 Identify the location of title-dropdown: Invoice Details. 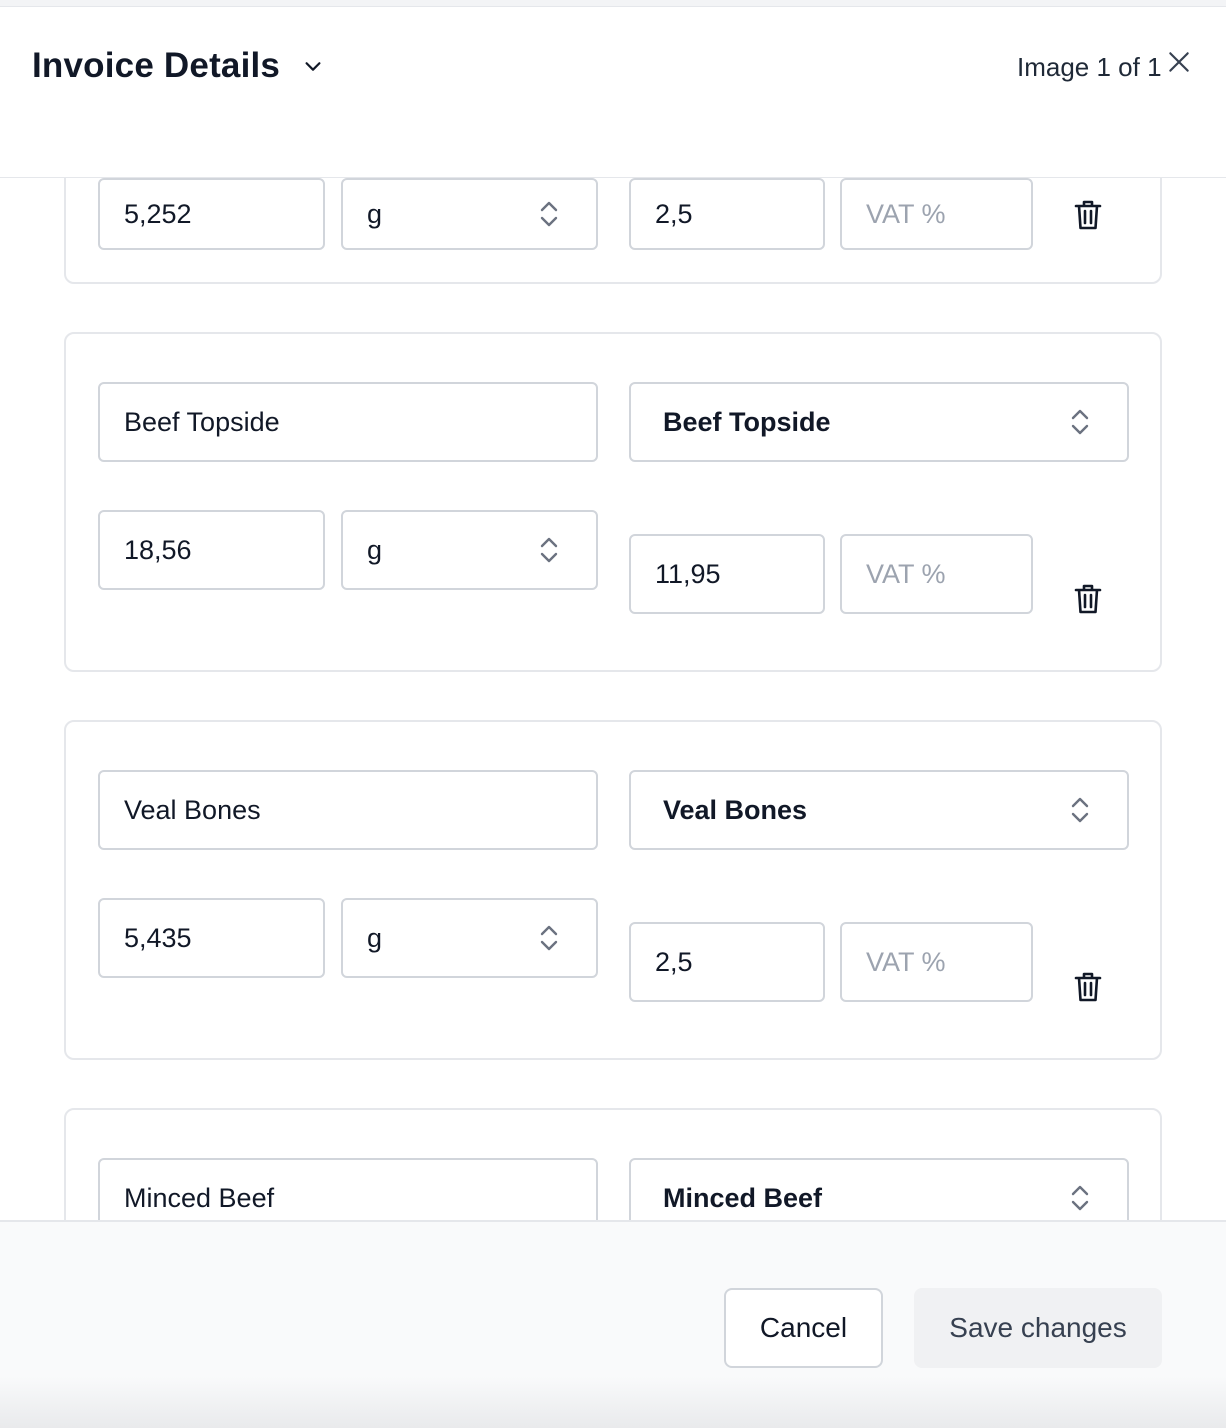
(179, 66).